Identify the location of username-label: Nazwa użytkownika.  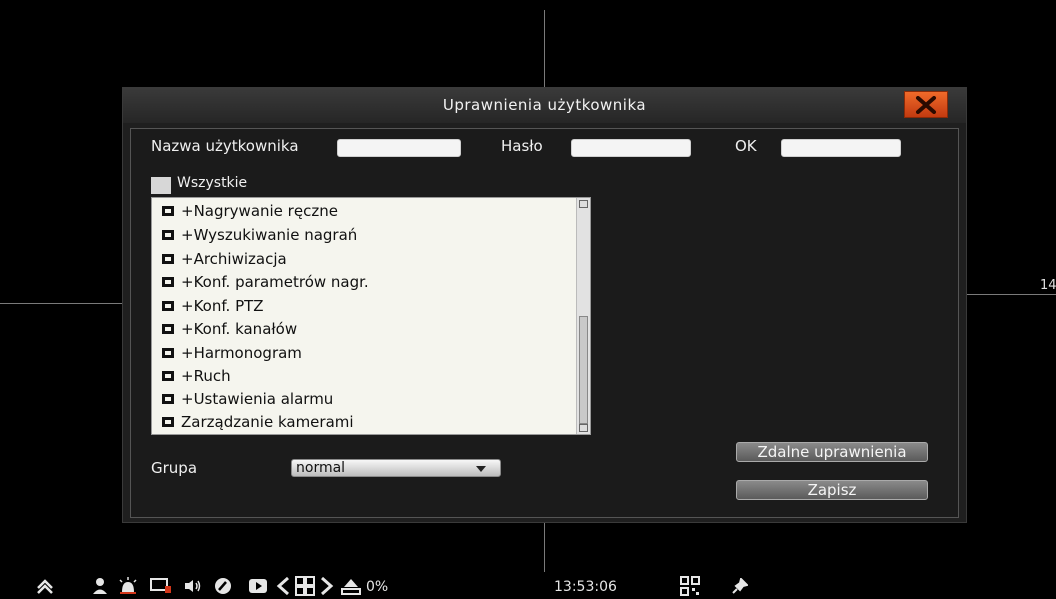
(225, 146).